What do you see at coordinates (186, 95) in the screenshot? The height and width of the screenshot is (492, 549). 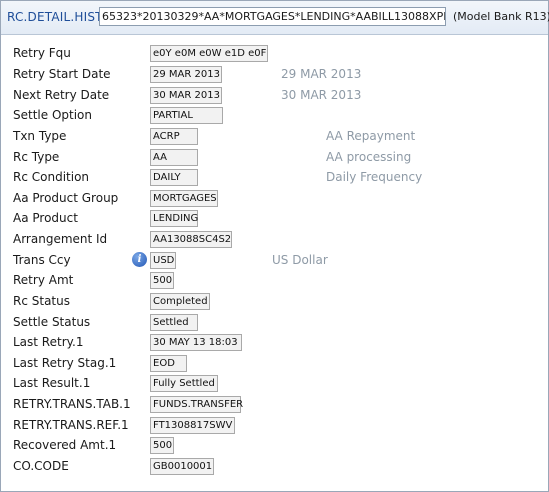 I see `field-value-next-retry-date: 30 MAR 2013` at bounding box center [186, 95].